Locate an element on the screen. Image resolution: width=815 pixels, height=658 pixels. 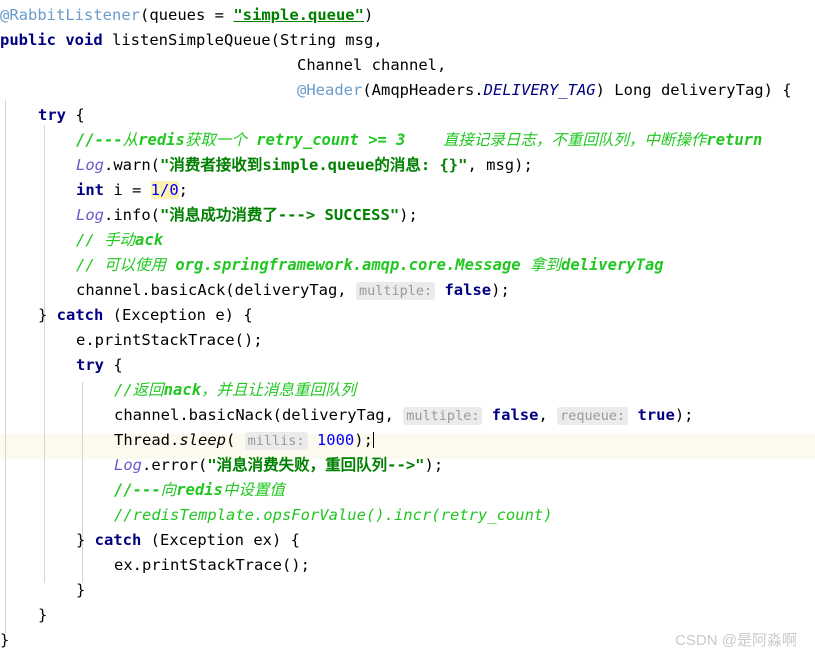
variable-i: i = is located at coordinates (127, 190).